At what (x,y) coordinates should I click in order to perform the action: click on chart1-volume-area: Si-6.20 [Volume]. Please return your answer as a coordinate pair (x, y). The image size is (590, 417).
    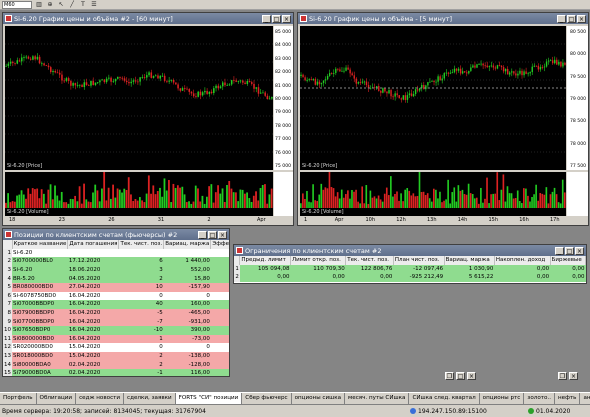
    Looking at the image, I should click on (139, 193).